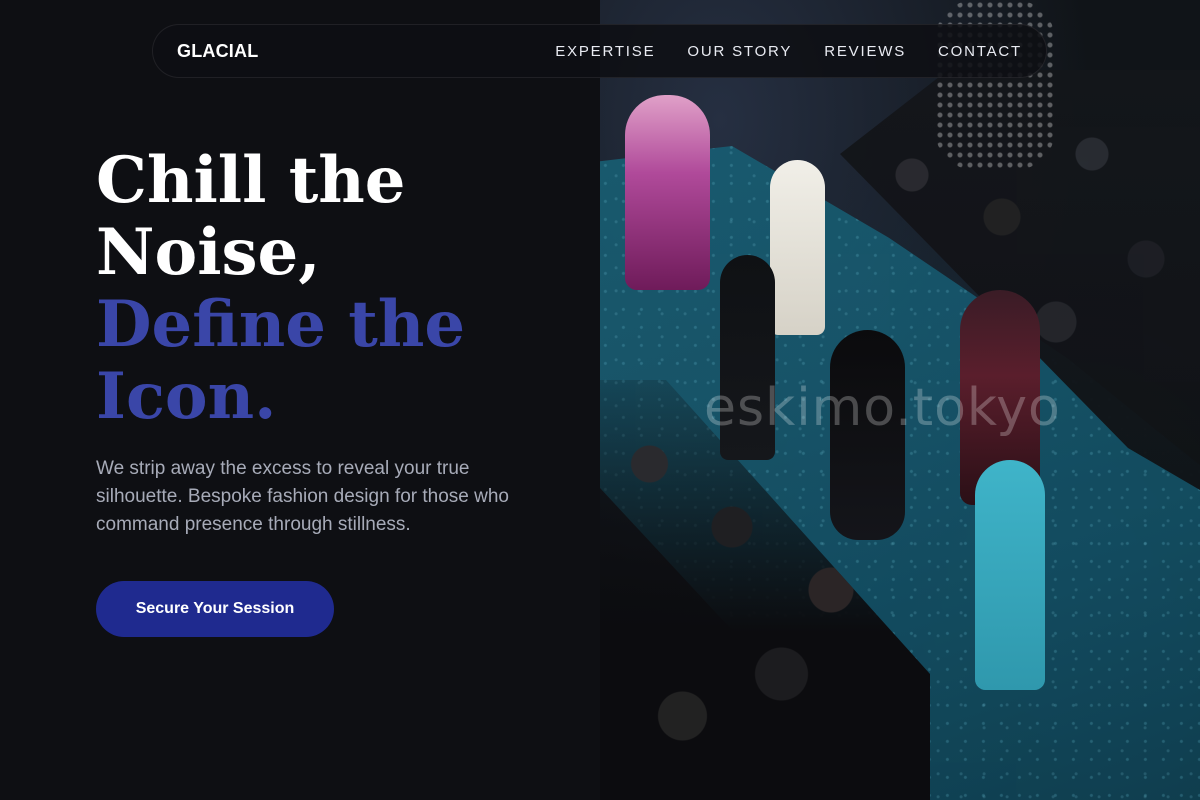 The width and height of the screenshot is (1200, 800). Describe the element at coordinates (865, 51) in the screenshot. I see `nav-link-reviews: REVIEWS` at that location.